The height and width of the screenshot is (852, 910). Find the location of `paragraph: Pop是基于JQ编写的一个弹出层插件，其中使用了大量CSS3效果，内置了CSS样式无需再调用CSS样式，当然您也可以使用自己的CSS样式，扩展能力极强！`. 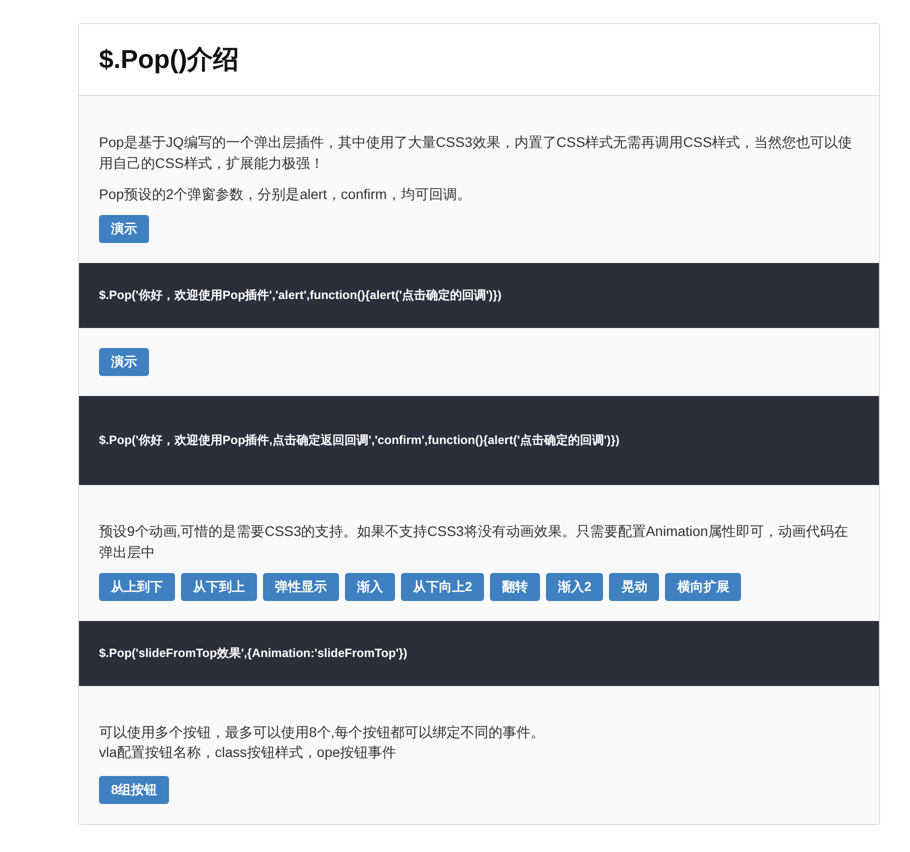

paragraph: Pop是基于JQ编写的一个弹出层插件，其中使用了大量CSS3效果，内置了CSS样式无需再调用CSS样式，当然您也可以使用自己的CSS样式，扩展能力极强！ is located at coordinates (476, 153).